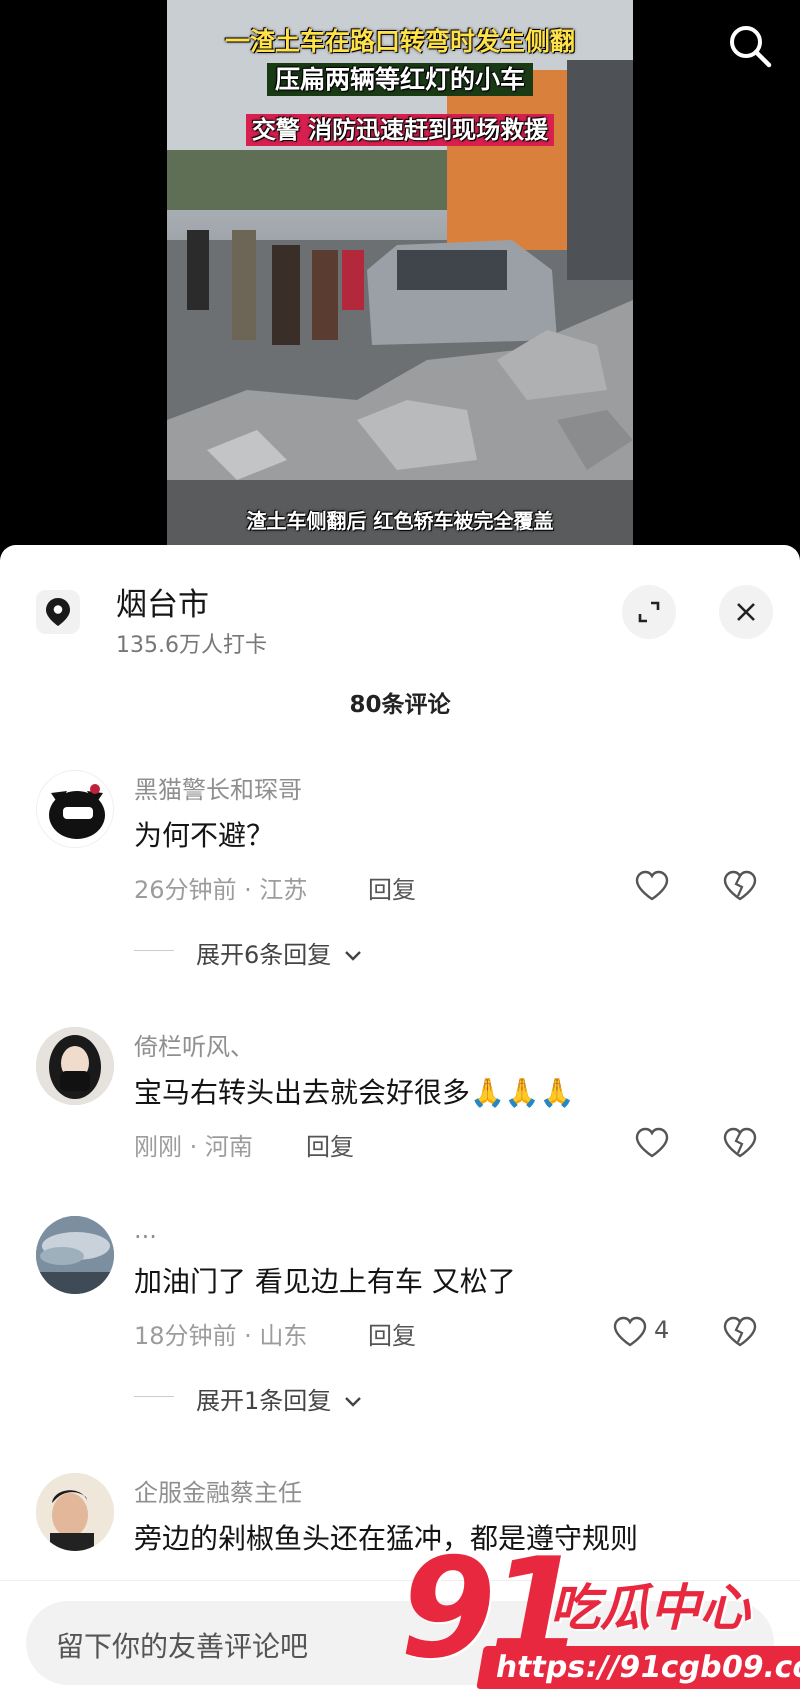 This screenshot has width=800, height=1707. Describe the element at coordinates (182, 1646) in the screenshot. I see `comment-input-placeholder: 留下你的友善评论吧` at that location.